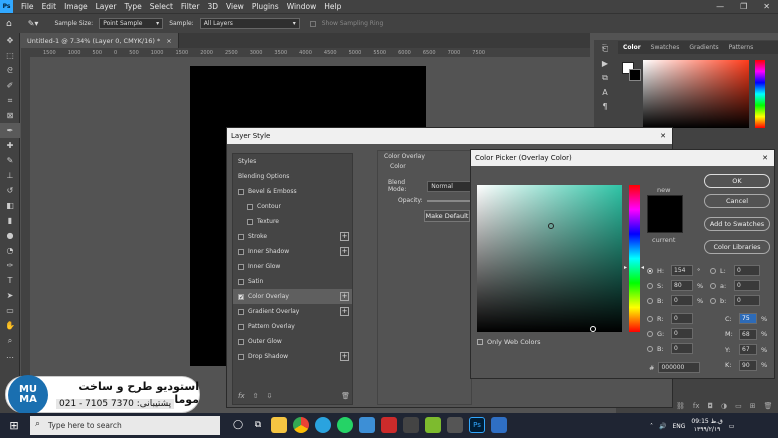 This screenshot has height=438, width=778. I want to click on hue-slider-arrow-left: ▸, so click(625, 267).